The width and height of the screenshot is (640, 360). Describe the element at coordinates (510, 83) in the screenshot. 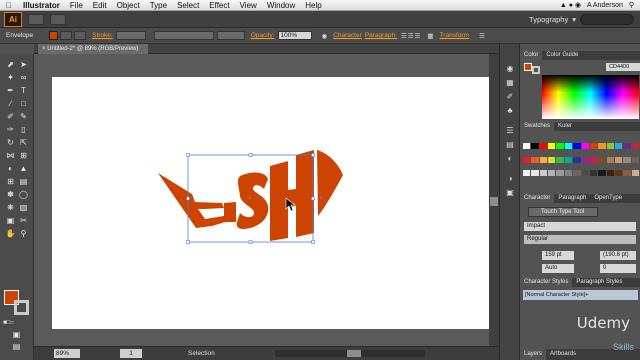

I see `swatches-panel-icon: ▦` at that location.